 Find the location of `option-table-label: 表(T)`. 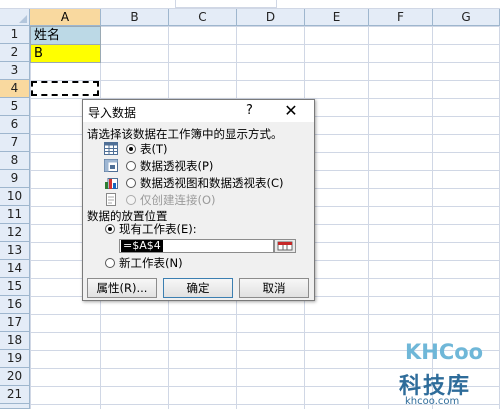

option-table-label: 表(T) is located at coordinates (154, 149).